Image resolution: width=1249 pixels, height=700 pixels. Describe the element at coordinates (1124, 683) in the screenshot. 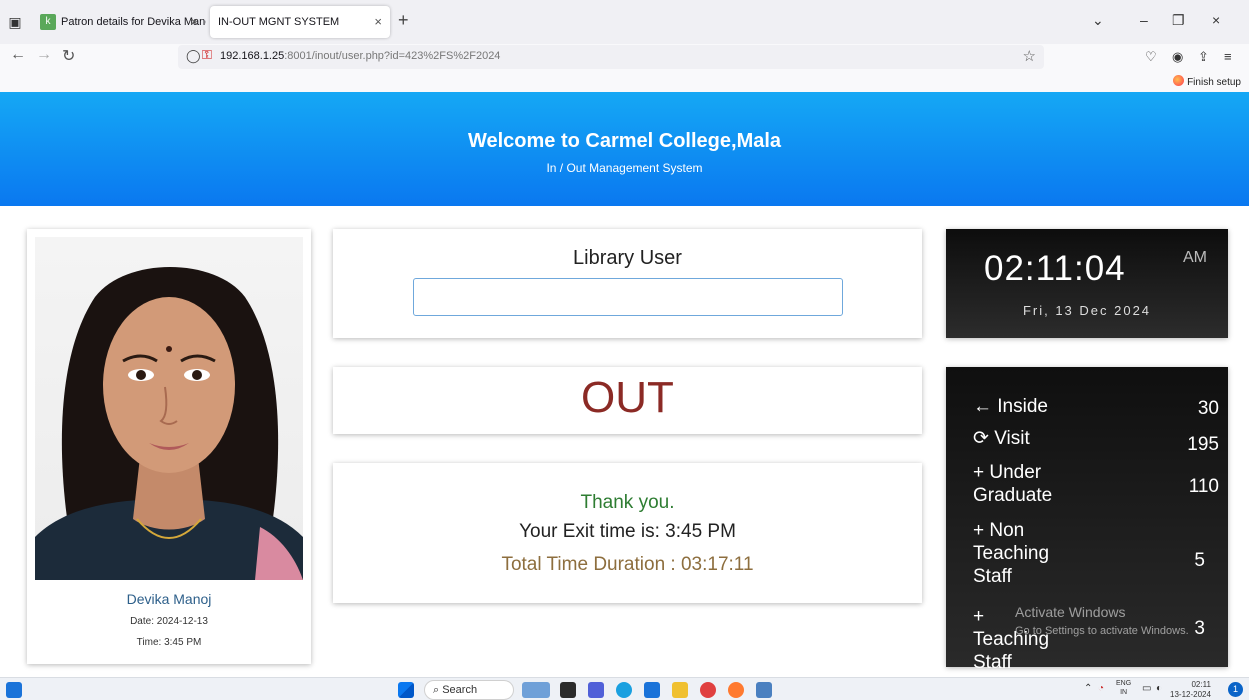

I see `language-top: ENG` at that location.